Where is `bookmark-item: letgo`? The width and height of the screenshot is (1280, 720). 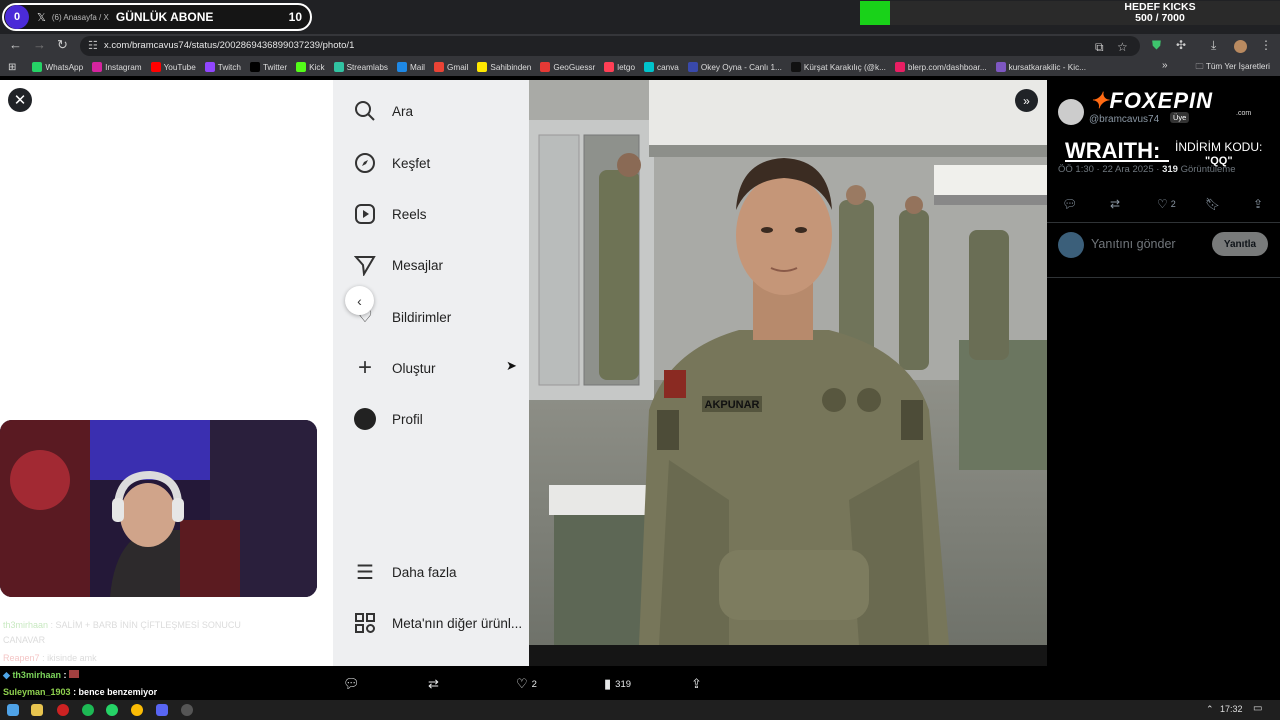
bookmark-item: letgo is located at coordinates (619, 67).